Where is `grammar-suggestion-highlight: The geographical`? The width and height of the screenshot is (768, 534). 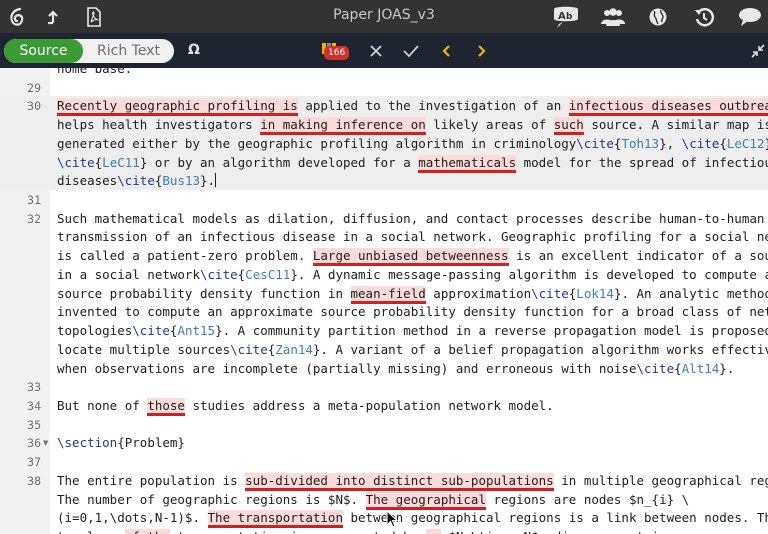
grammar-suggestion-highlight: The geographical is located at coordinates (425, 500).